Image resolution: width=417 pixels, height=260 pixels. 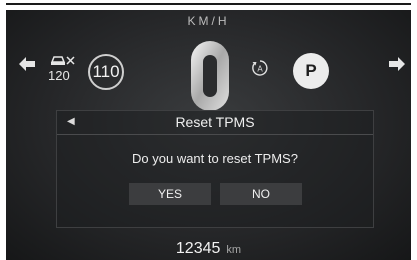 What do you see at coordinates (215, 122) in the screenshot?
I see `dialog-title: Reset TPMS` at bounding box center [215, 122].